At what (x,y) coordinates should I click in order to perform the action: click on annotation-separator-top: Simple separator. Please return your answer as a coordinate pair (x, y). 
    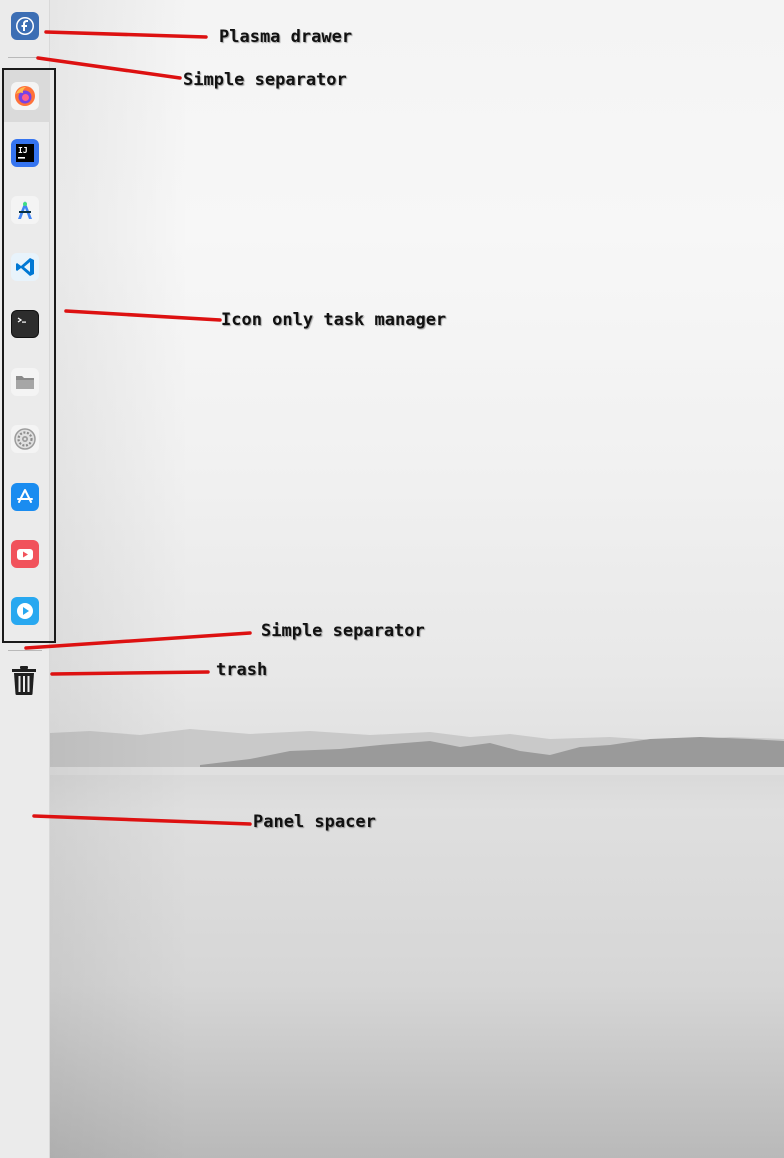
    Looking at the image, I should click on (265, 80).